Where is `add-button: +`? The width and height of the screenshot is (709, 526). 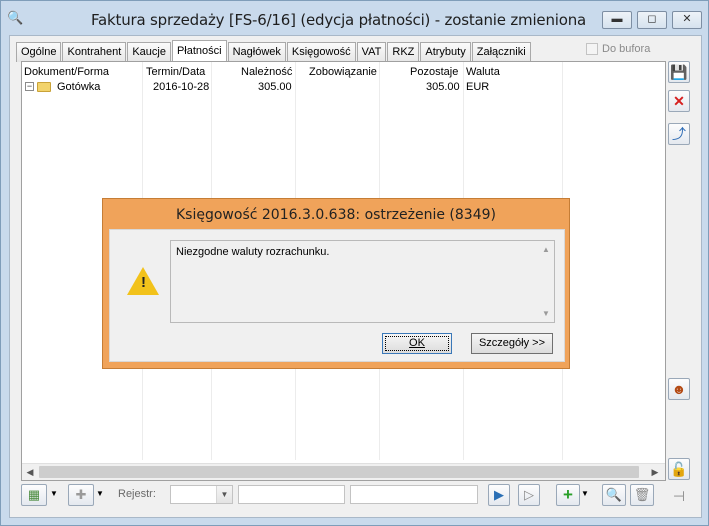
add-button: + is located at coordinates (568, 495).